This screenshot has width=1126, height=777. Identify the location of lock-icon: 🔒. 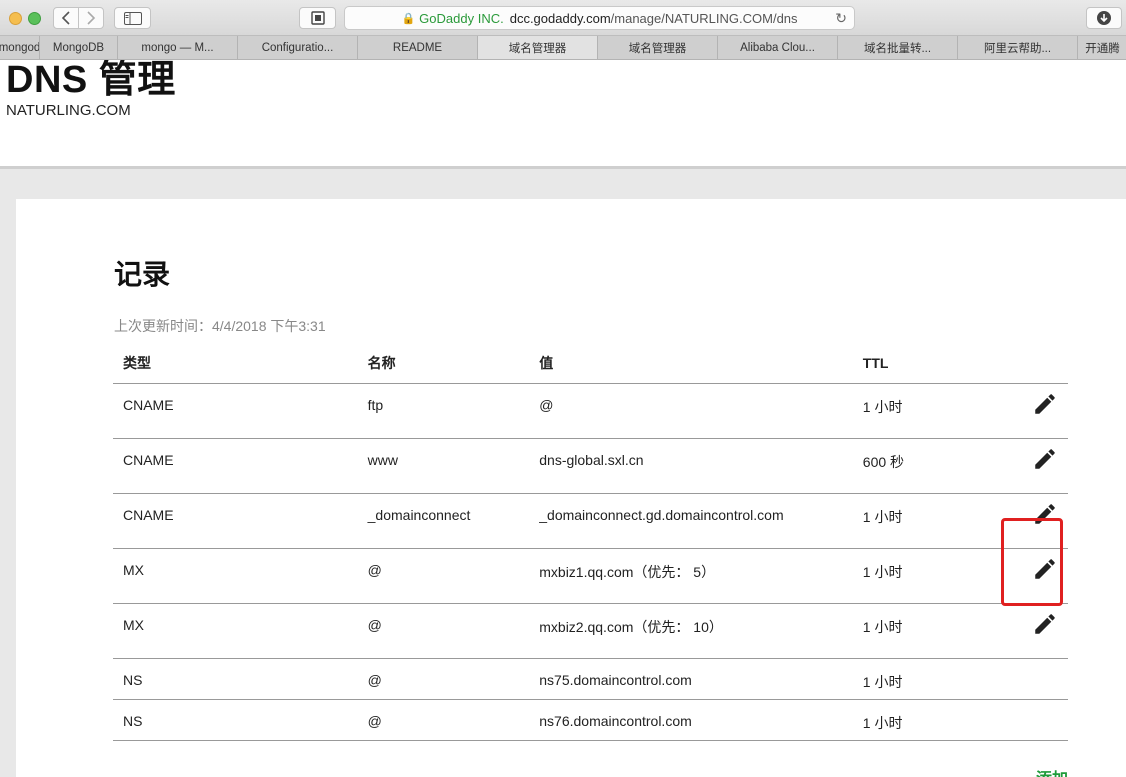
(408, 18).